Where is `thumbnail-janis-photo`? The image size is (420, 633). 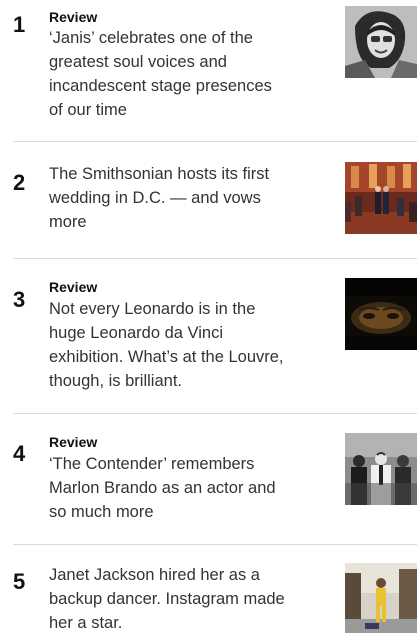
thumbnail-janis-photo is located at coordinates (381, 42).